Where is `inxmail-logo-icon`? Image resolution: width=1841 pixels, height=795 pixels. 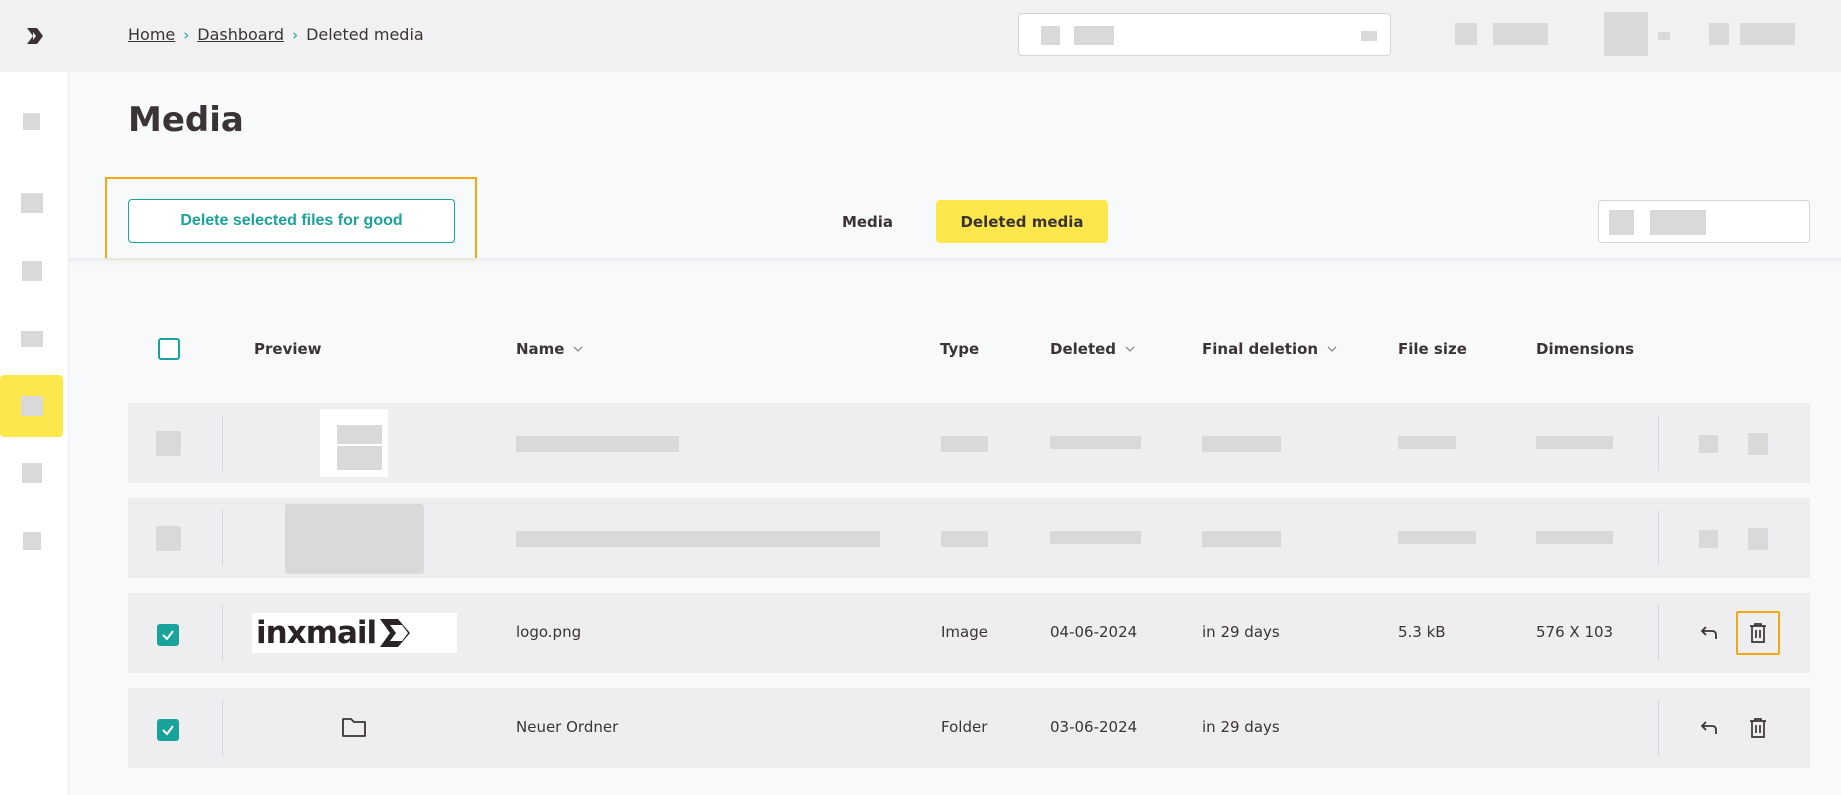
inxmail-logo-icon is located at coordinates (395, 633).